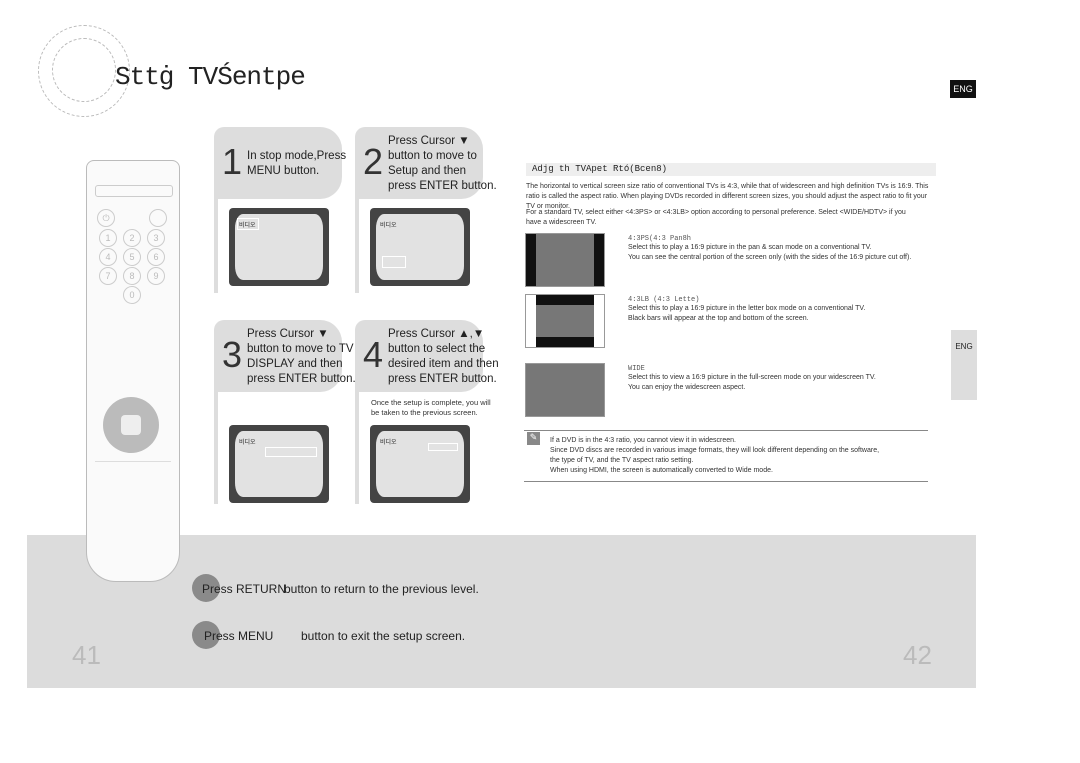  Describe the element at coordinates (300, 349) in the screenshot. I see `step-text: button to move to TV` at that location.